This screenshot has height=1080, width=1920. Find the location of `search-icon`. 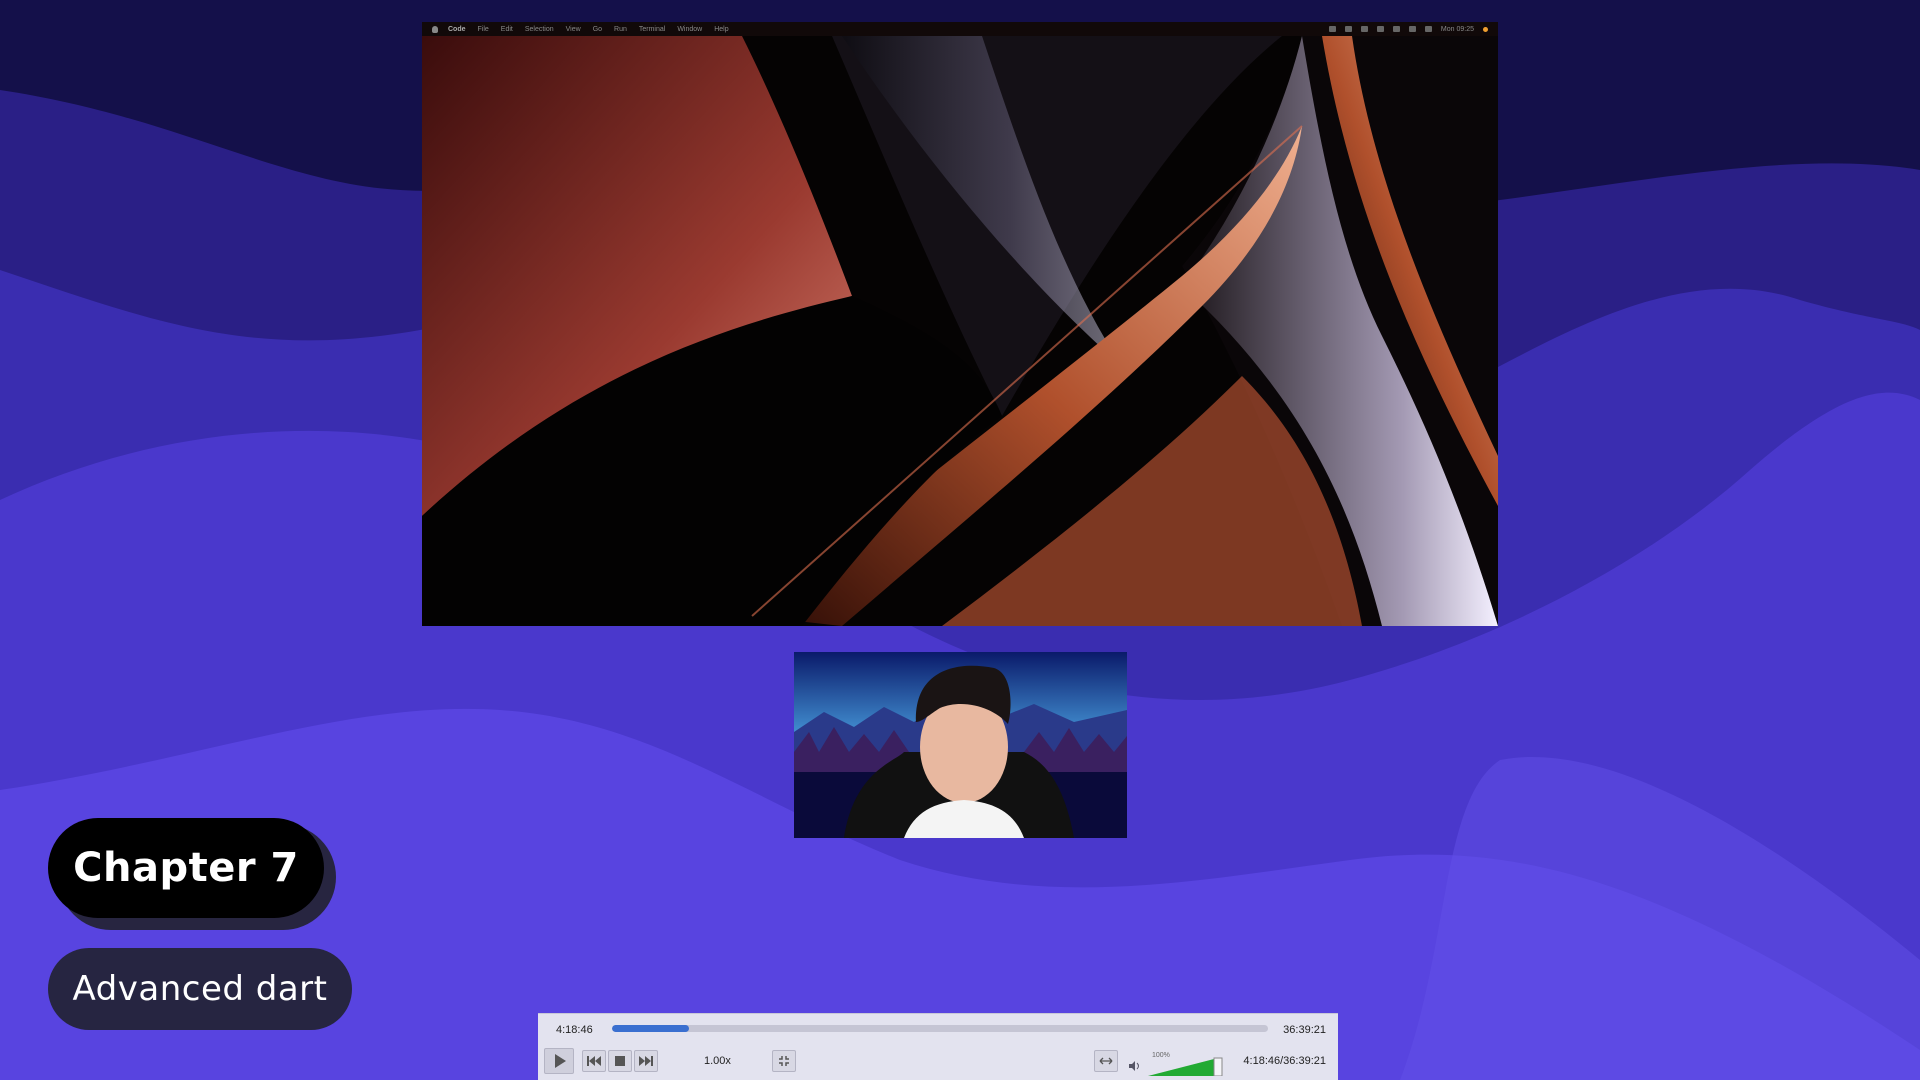

search-icon is located at coordinates (1412, 29).